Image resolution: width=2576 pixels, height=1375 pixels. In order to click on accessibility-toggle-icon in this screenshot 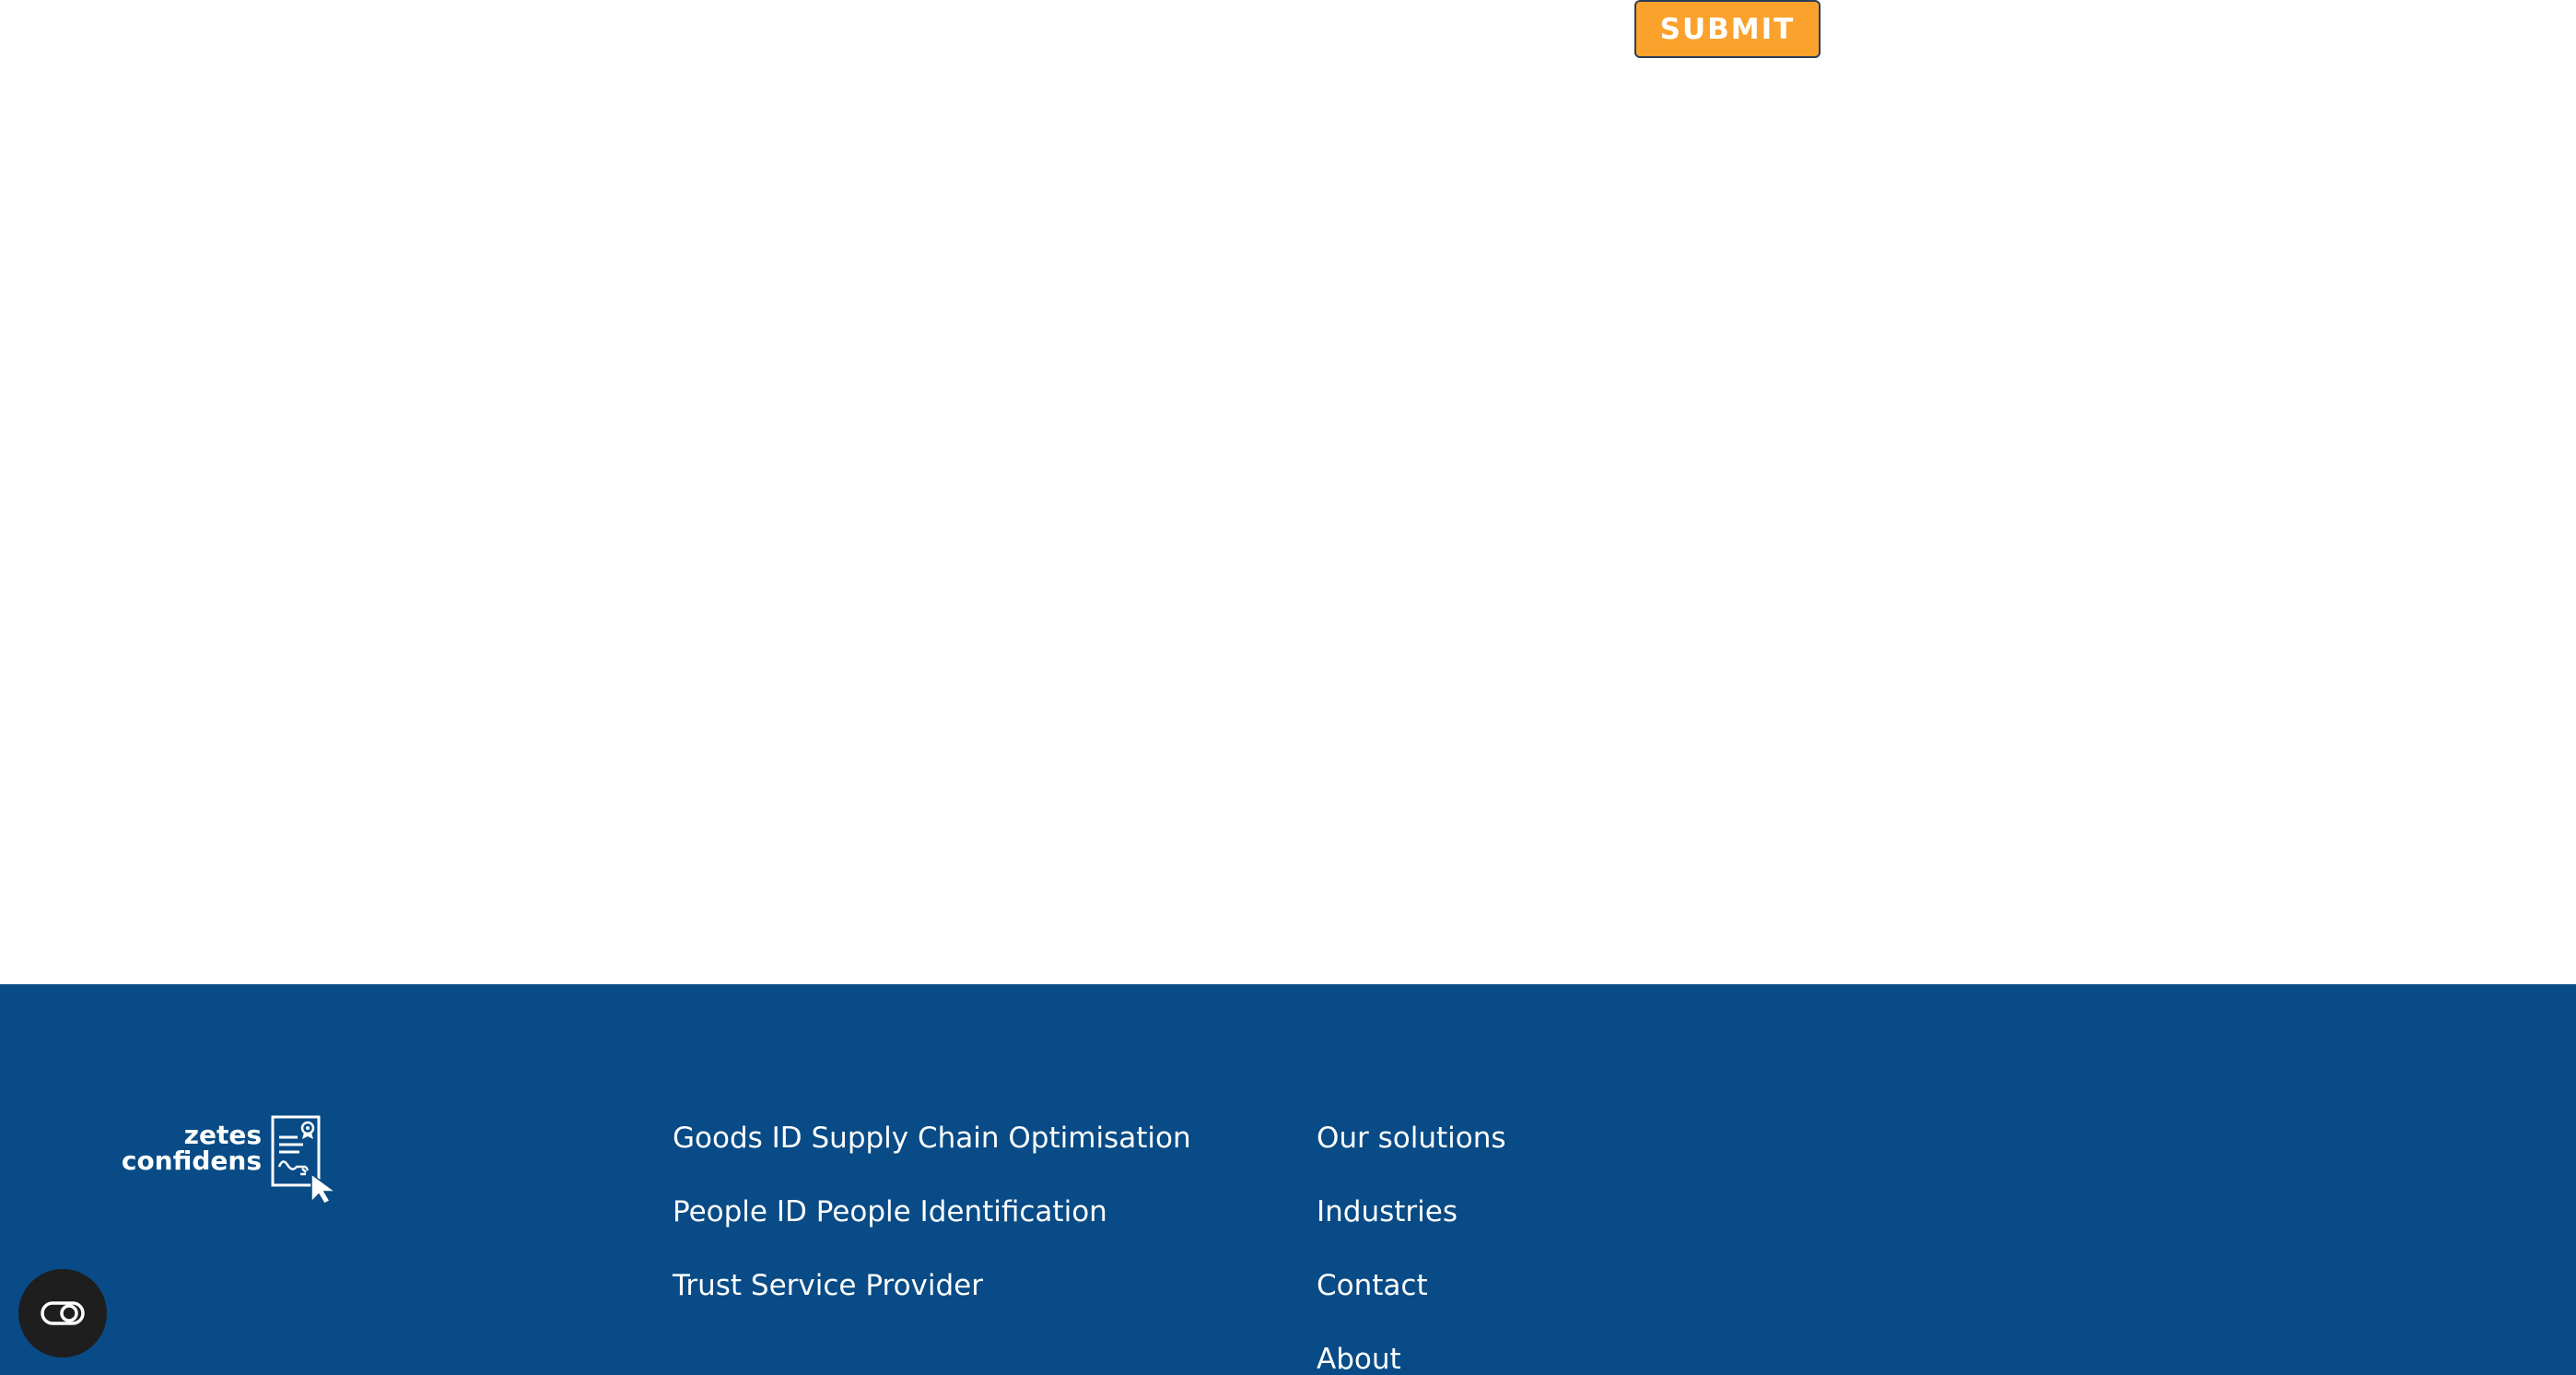, I will do `click(63, 1313)`.